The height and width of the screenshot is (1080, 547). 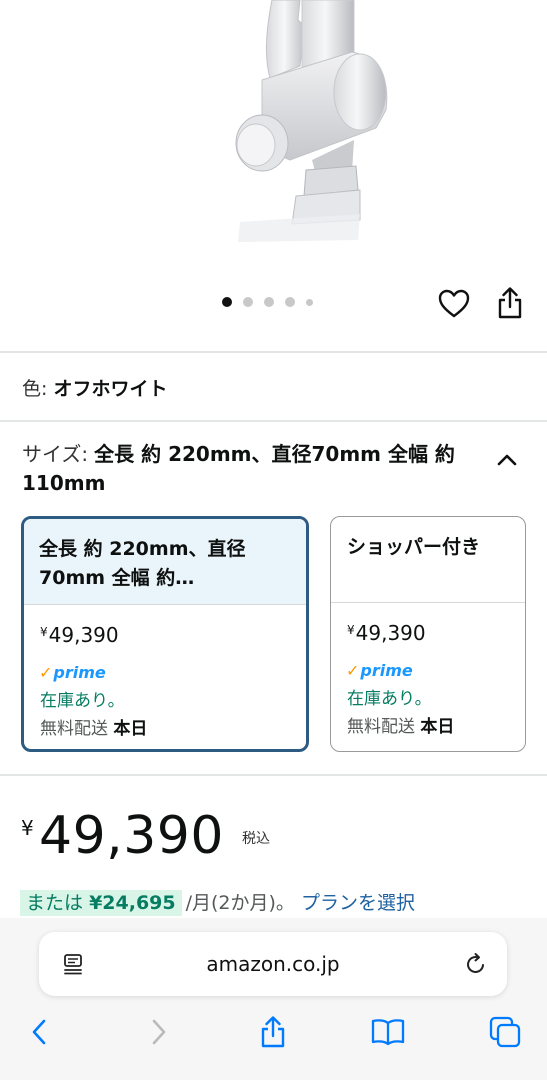 I want to click on url-text: amazon.co.jp, so click(x=273, y=964).